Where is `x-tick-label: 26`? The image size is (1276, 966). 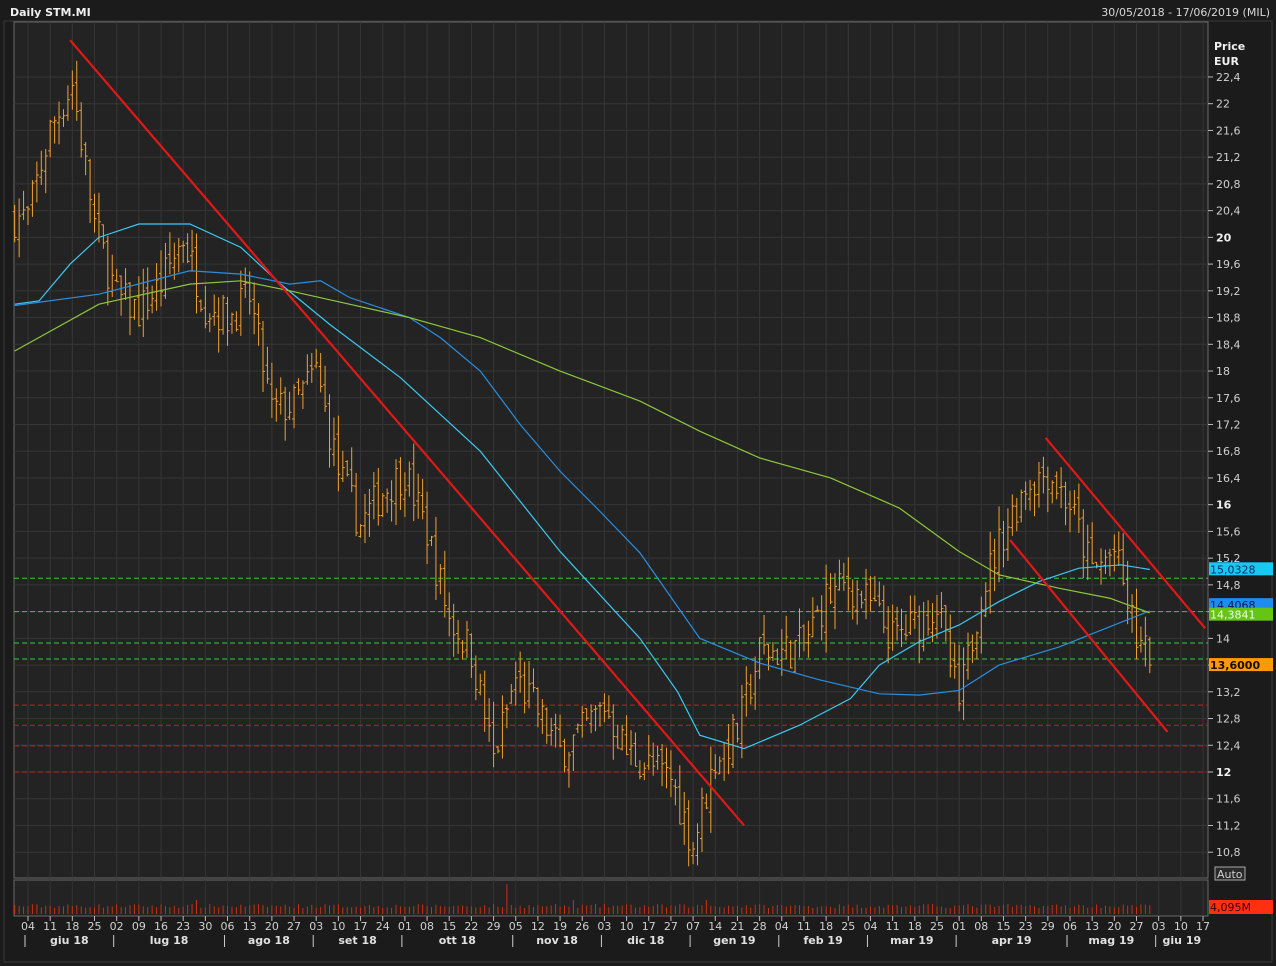
x-tick-label: 26 is located at coordinates (582, 926).